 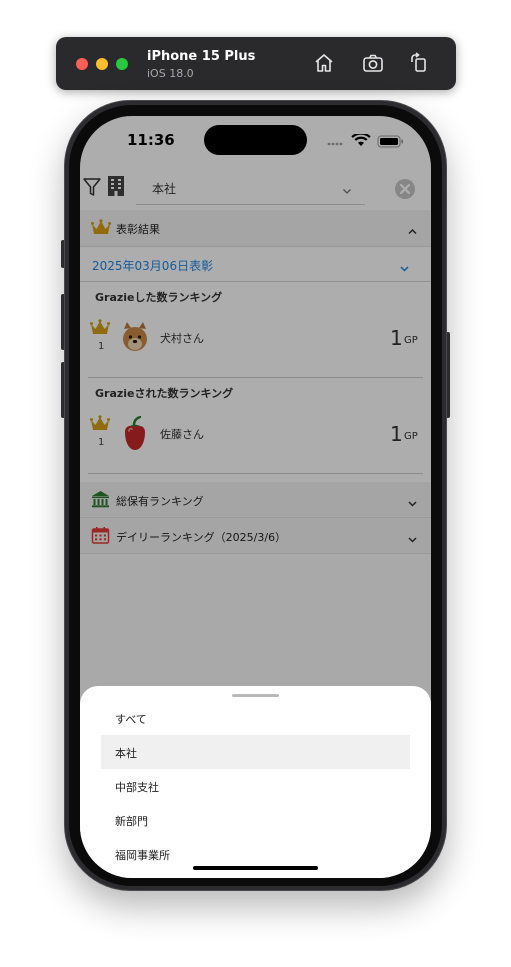 I want to click on branch-option-label: 福岡事業所, so click(x=142, y=855).